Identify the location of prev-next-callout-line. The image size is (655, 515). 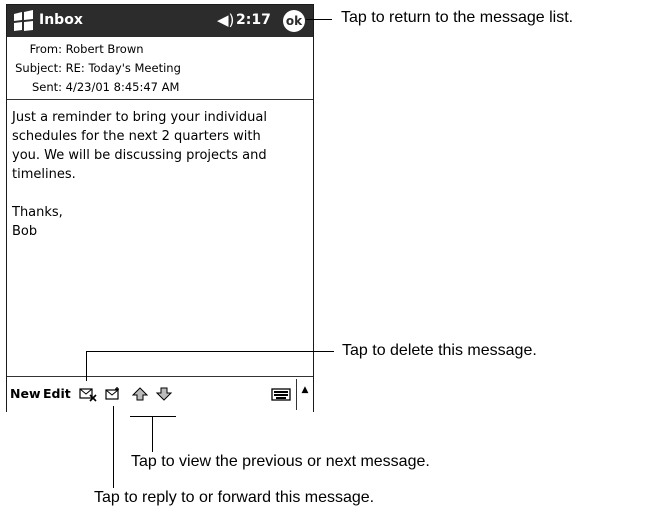
(152, 434).